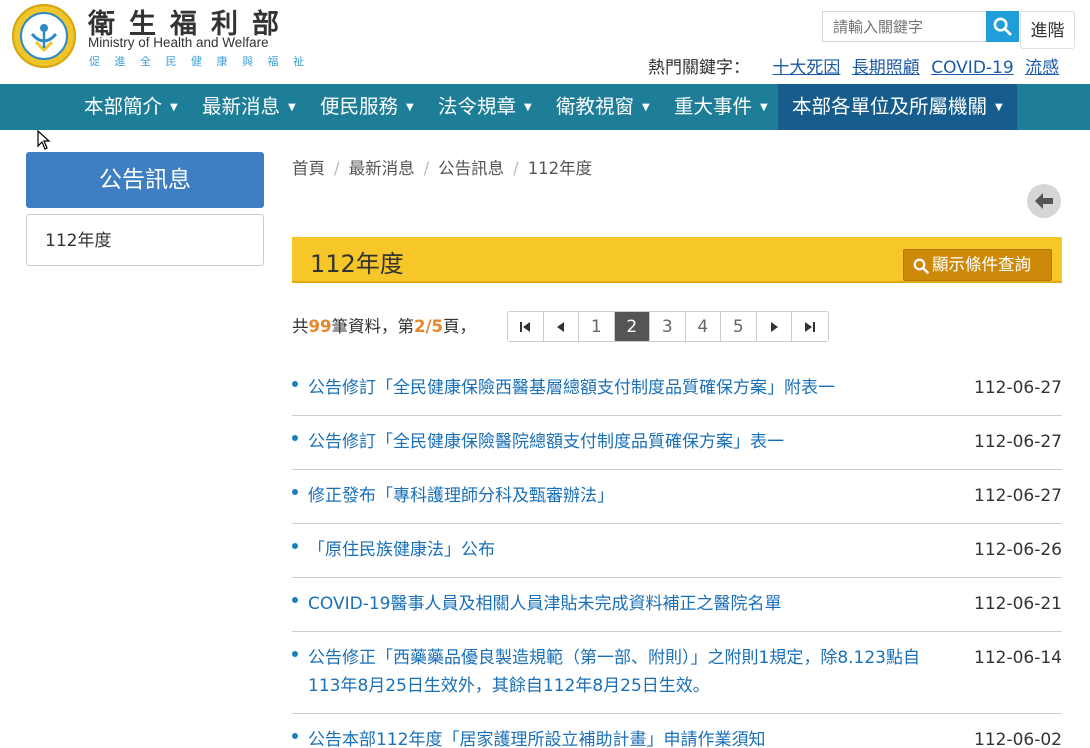 The height and width of the screenshot is (748, 1090). I want to click on page-button: 3, so click(668, 326).